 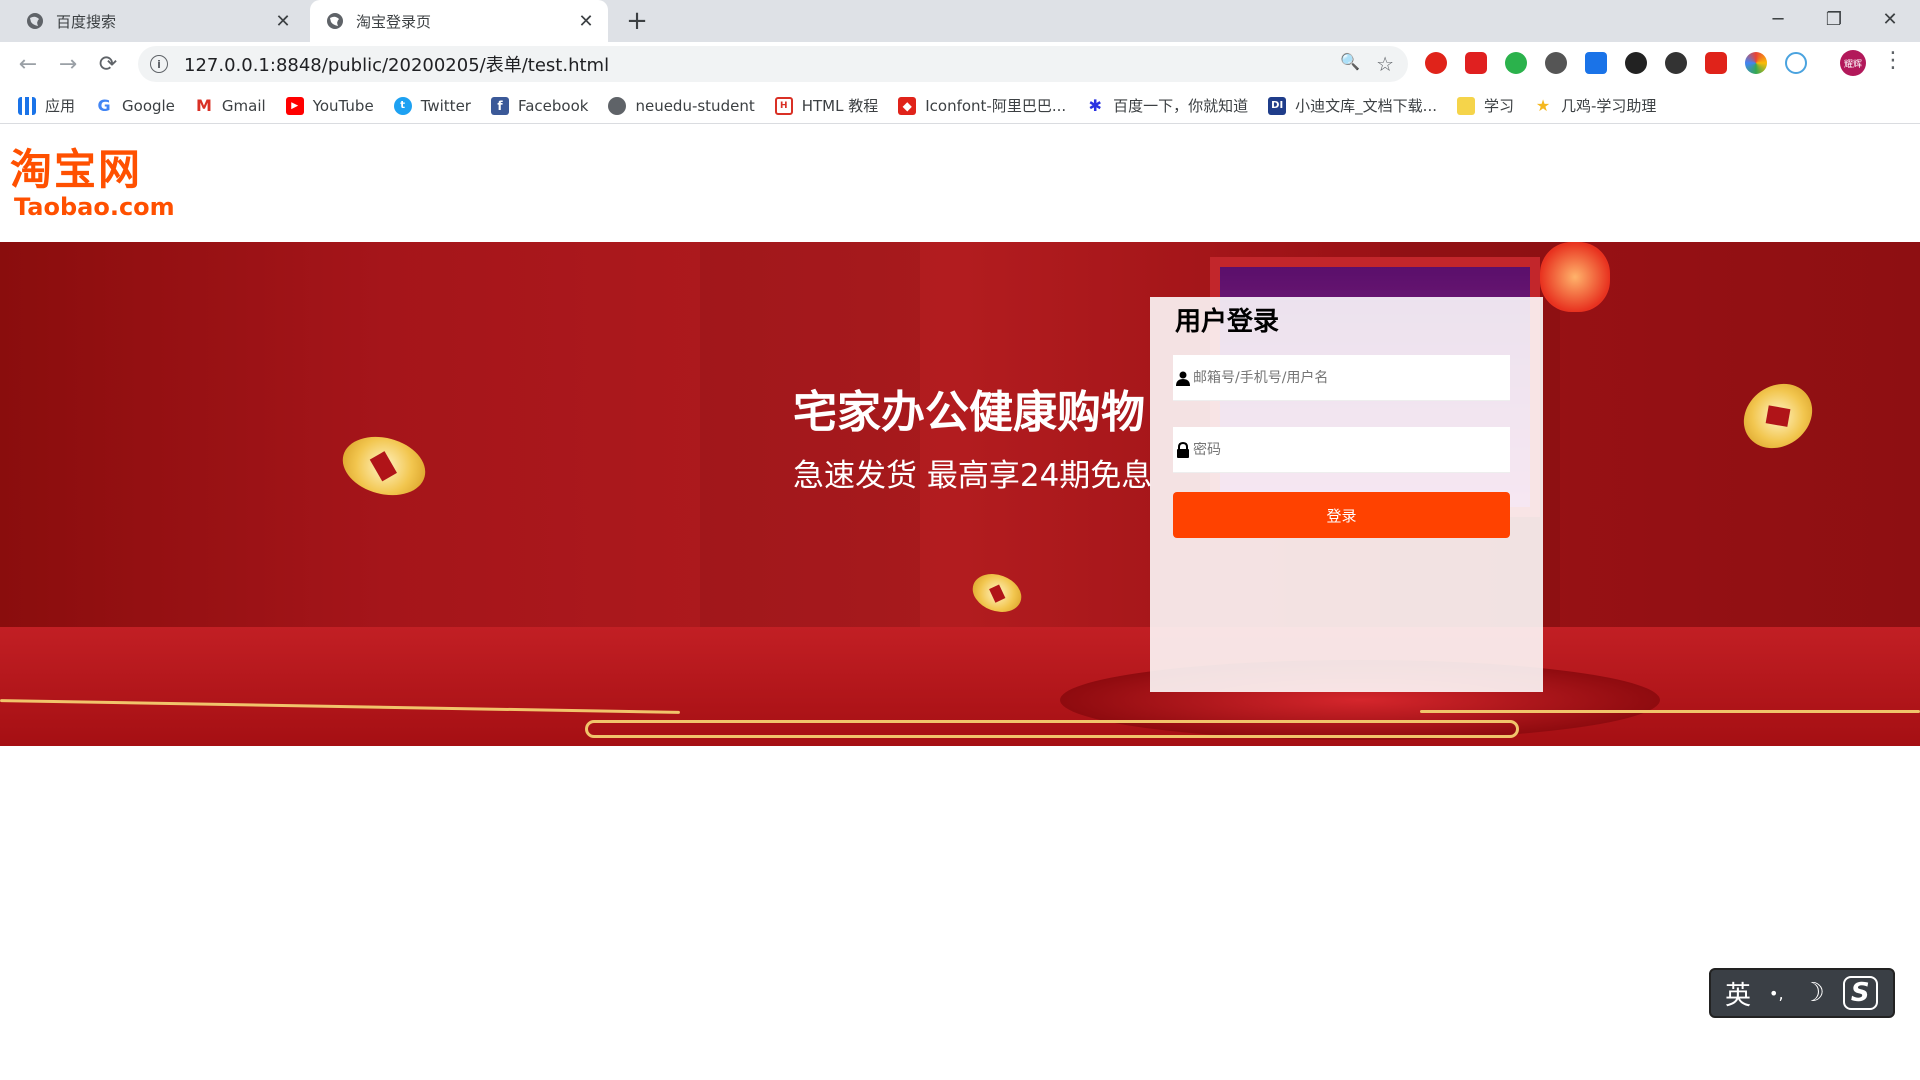 What do you see at coordinates (1341, 515) in the screenshot?
I see `login-button: 登录` at bounding box center [1341, 515].